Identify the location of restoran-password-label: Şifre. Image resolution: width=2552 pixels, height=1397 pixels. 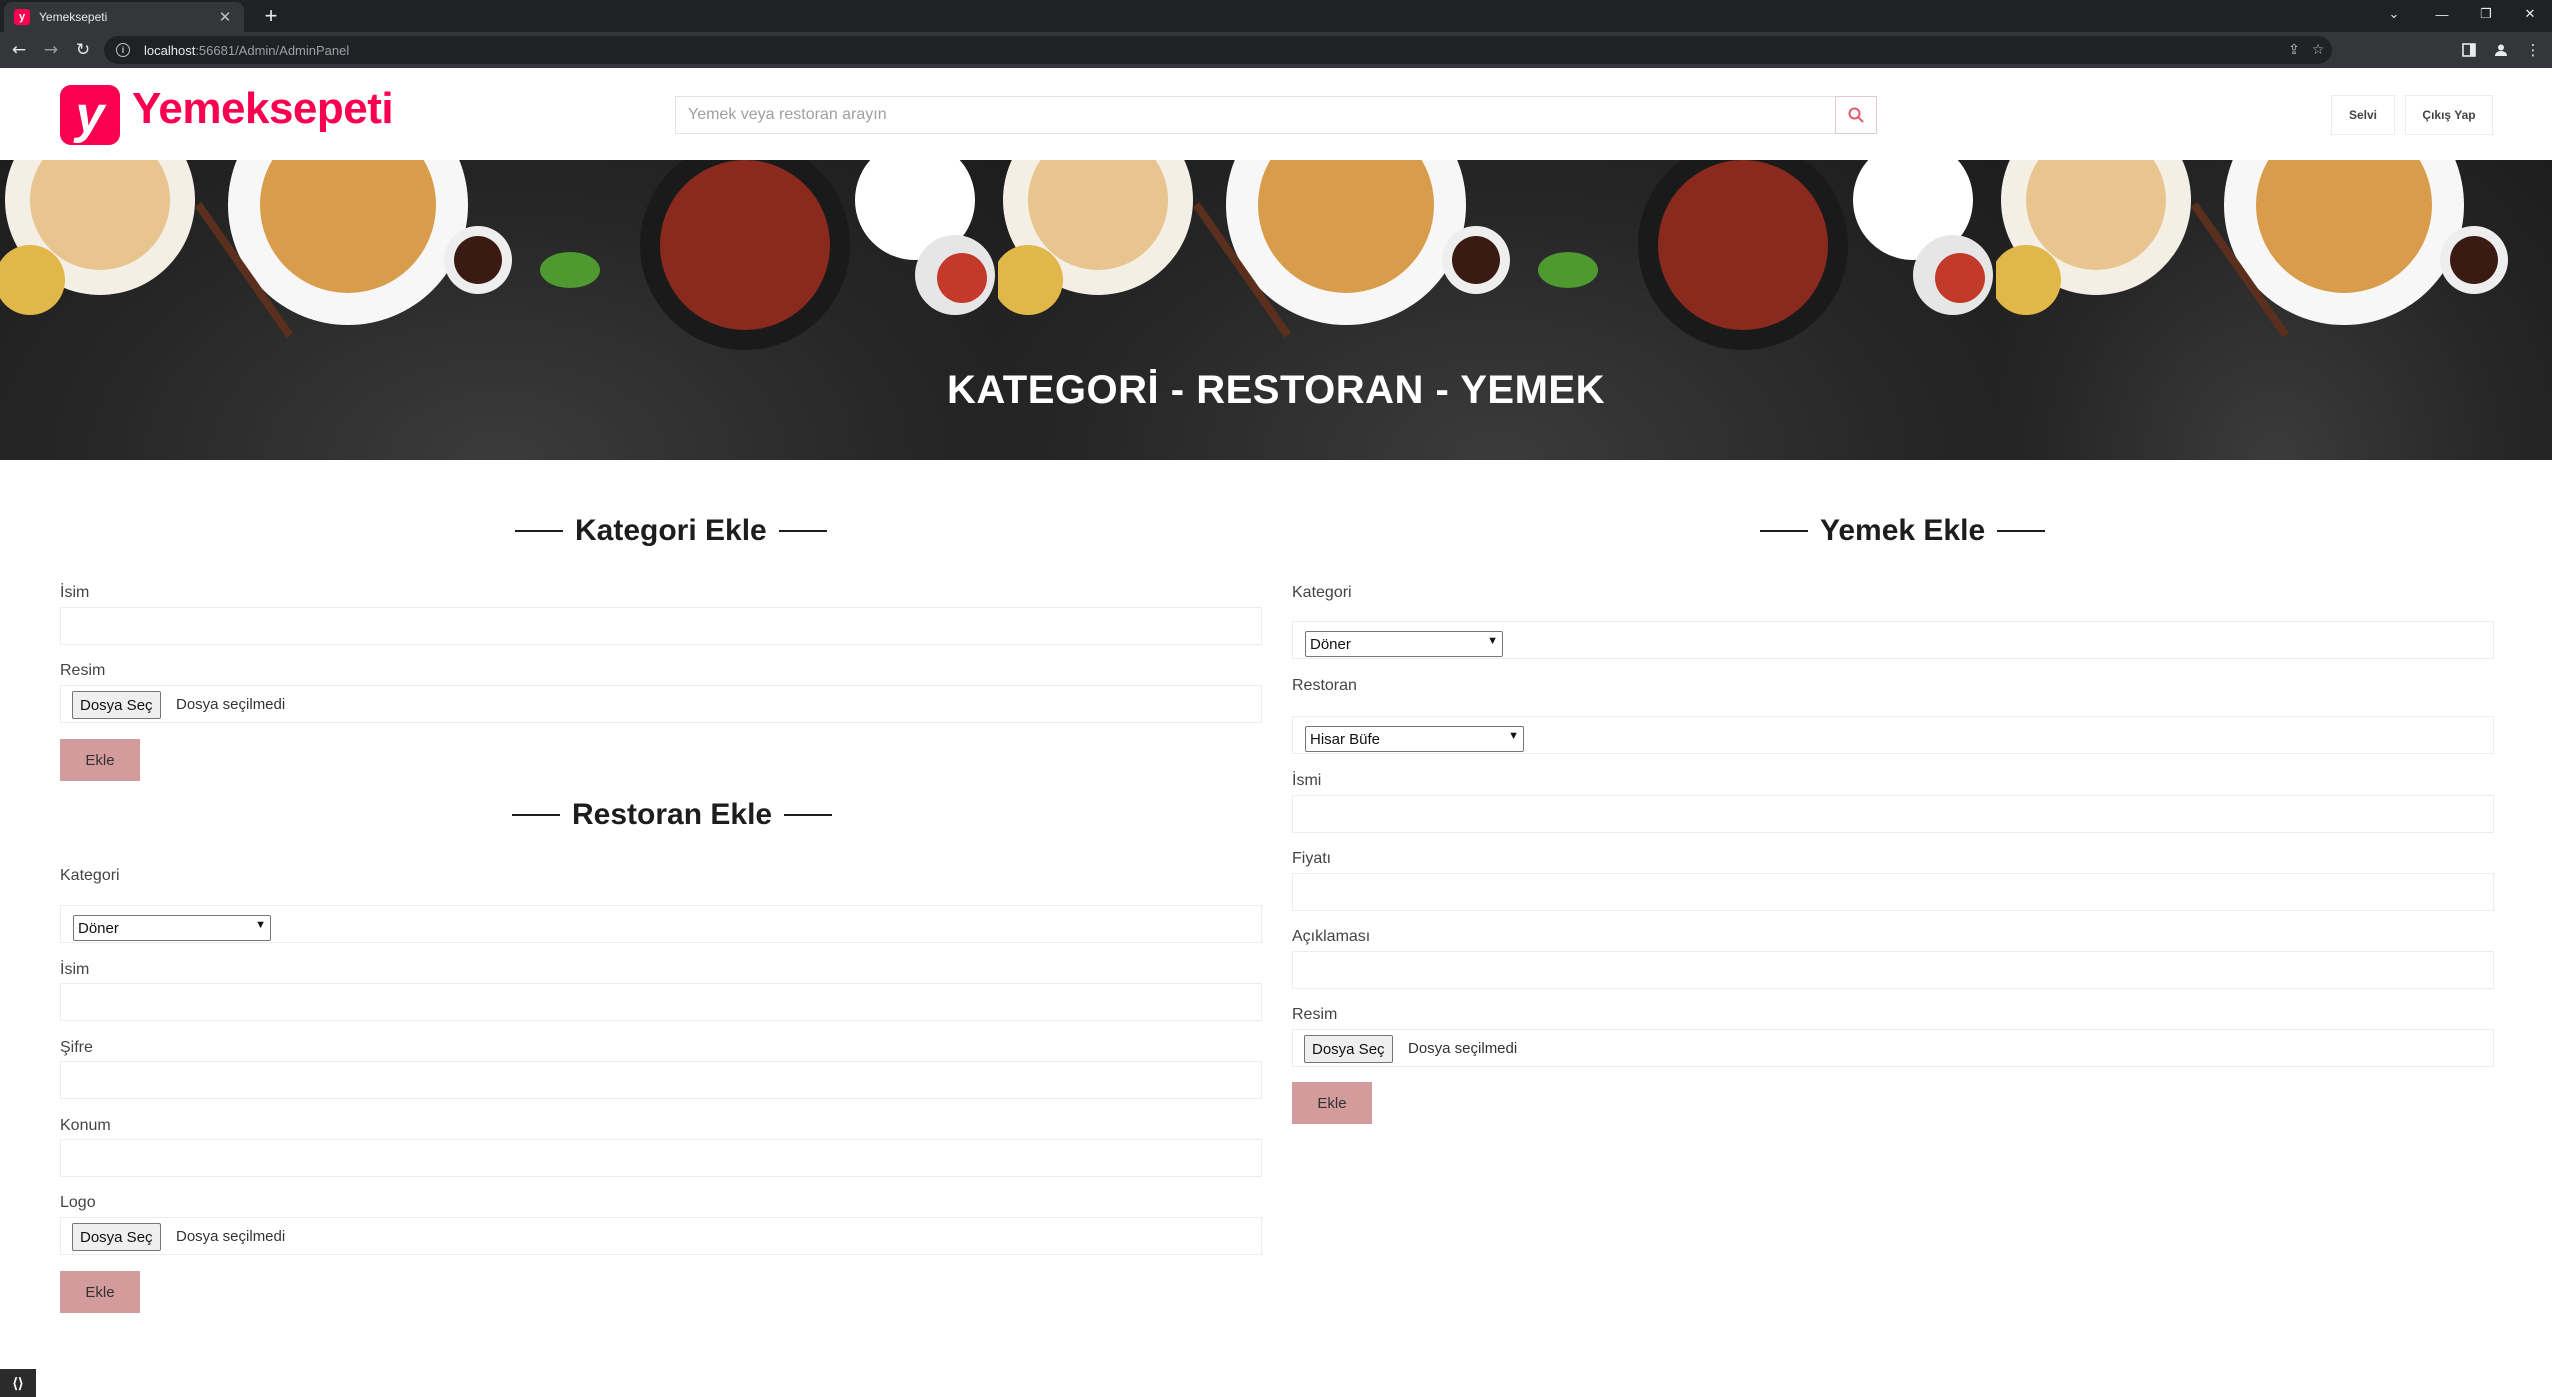
(76, 1047).